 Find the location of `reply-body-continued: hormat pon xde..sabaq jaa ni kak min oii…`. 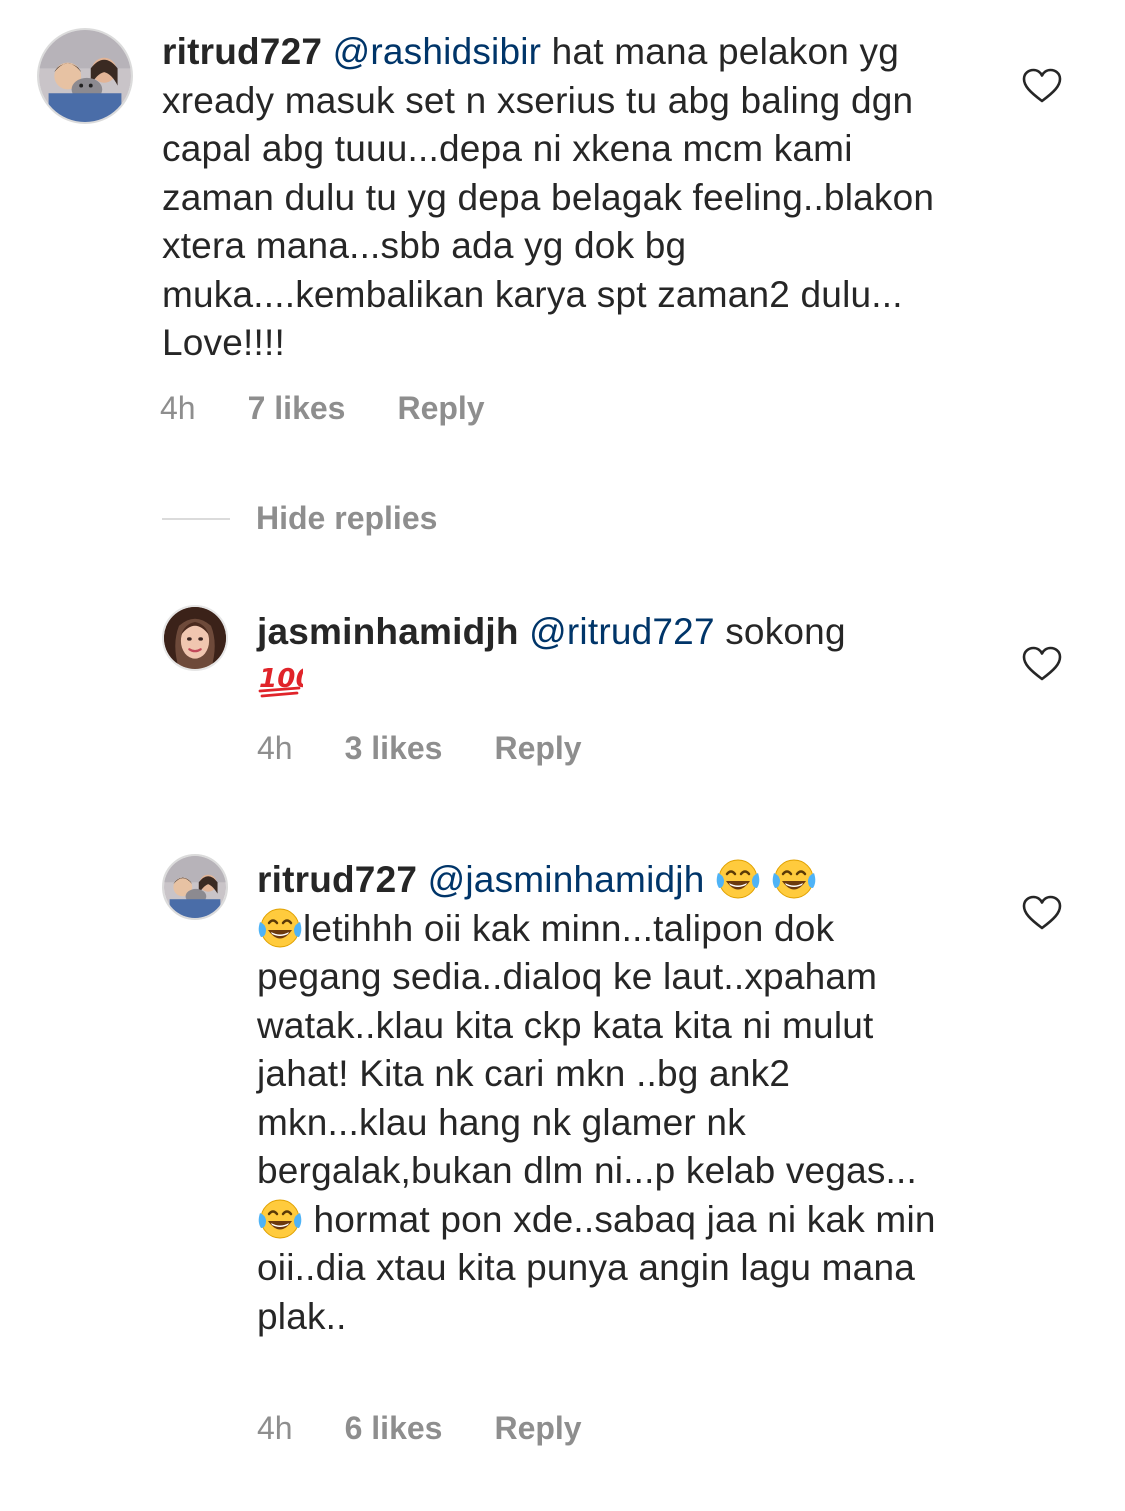

reply-body-continued: hormat pon xde..sabaq jaa ni kak min oii… is located at coordinates (602, 1267).